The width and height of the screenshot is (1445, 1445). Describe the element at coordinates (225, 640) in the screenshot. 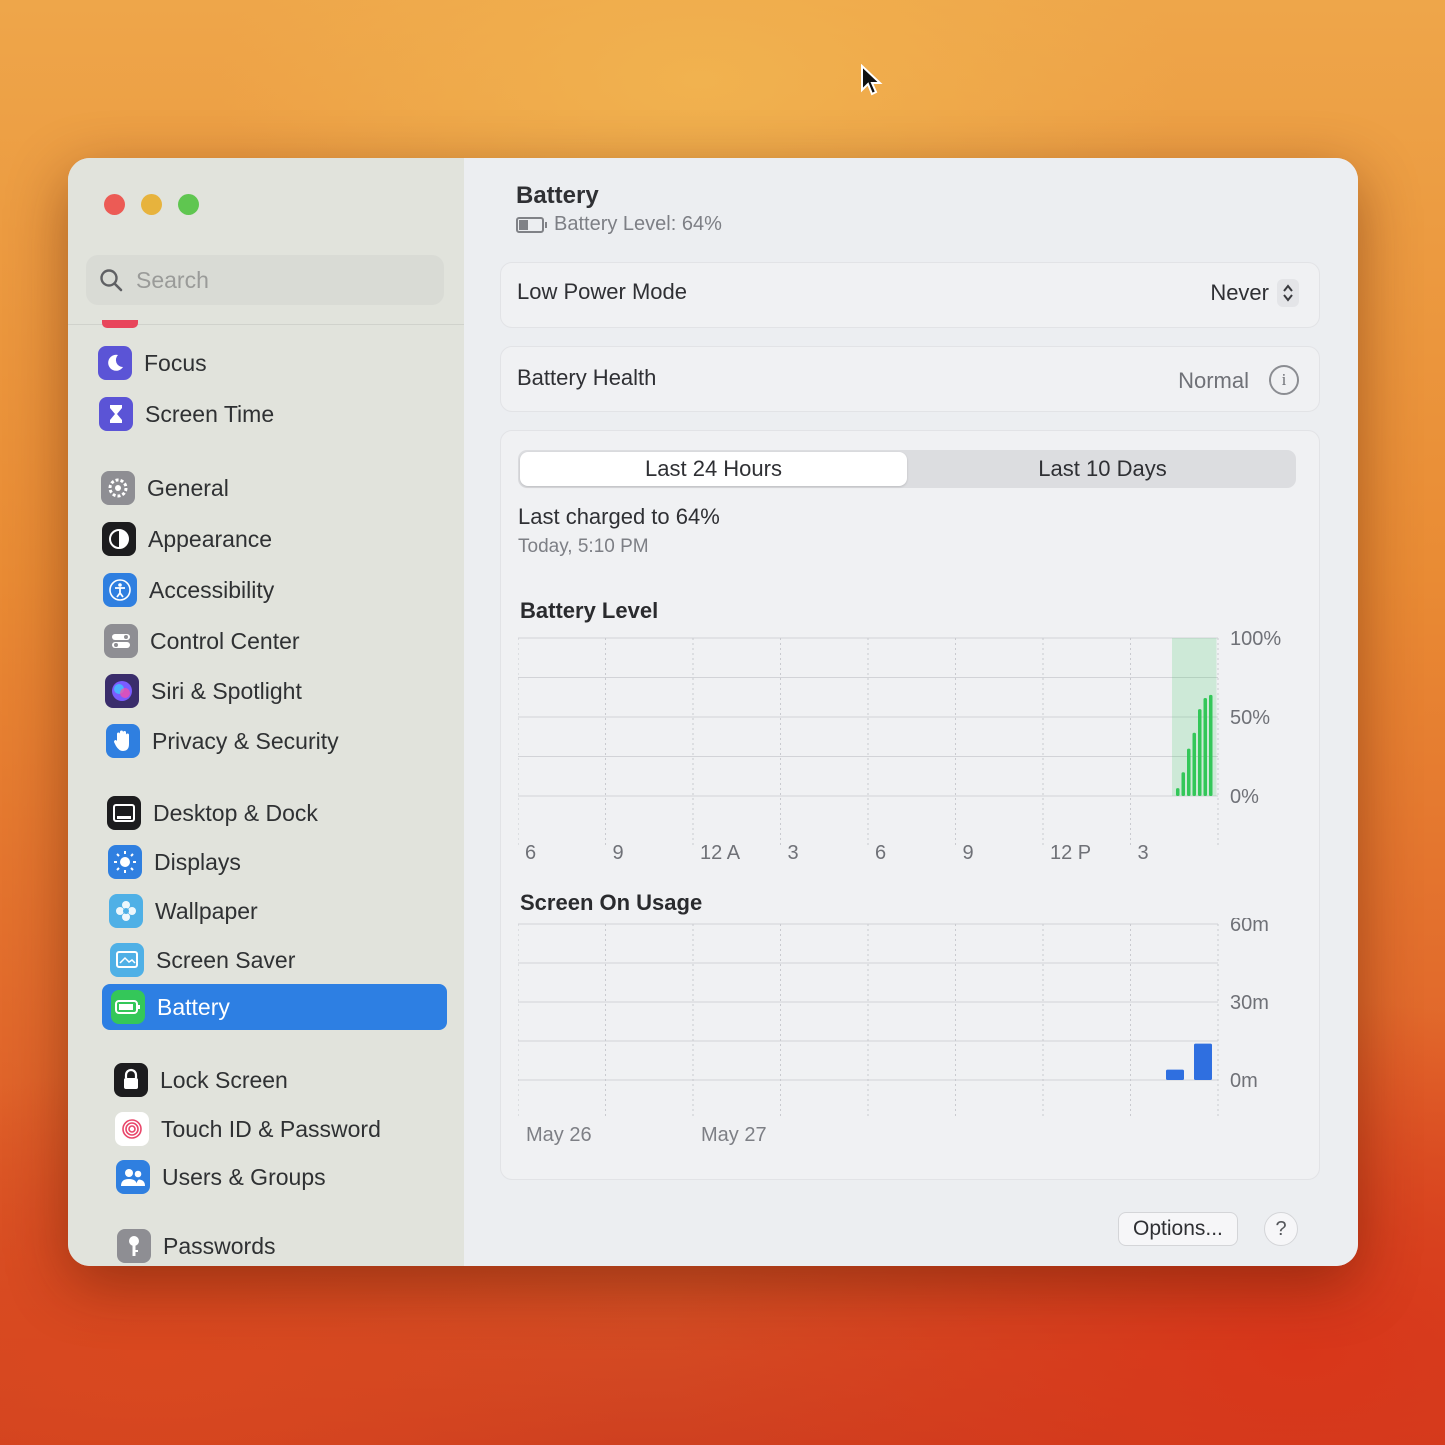

I see `sidebar-item-label: Control Center` at that location.